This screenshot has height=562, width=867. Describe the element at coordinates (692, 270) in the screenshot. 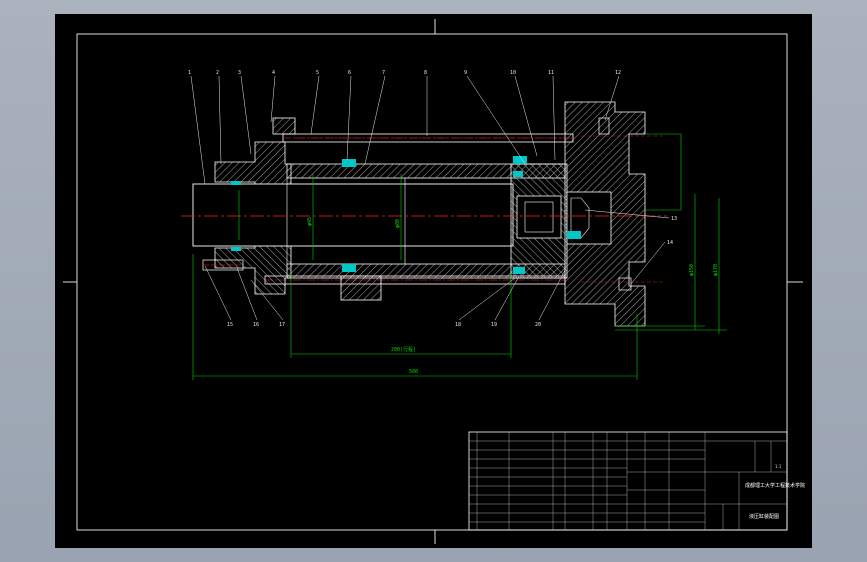

I see `dim-flange-a-text: φ150` at that location.